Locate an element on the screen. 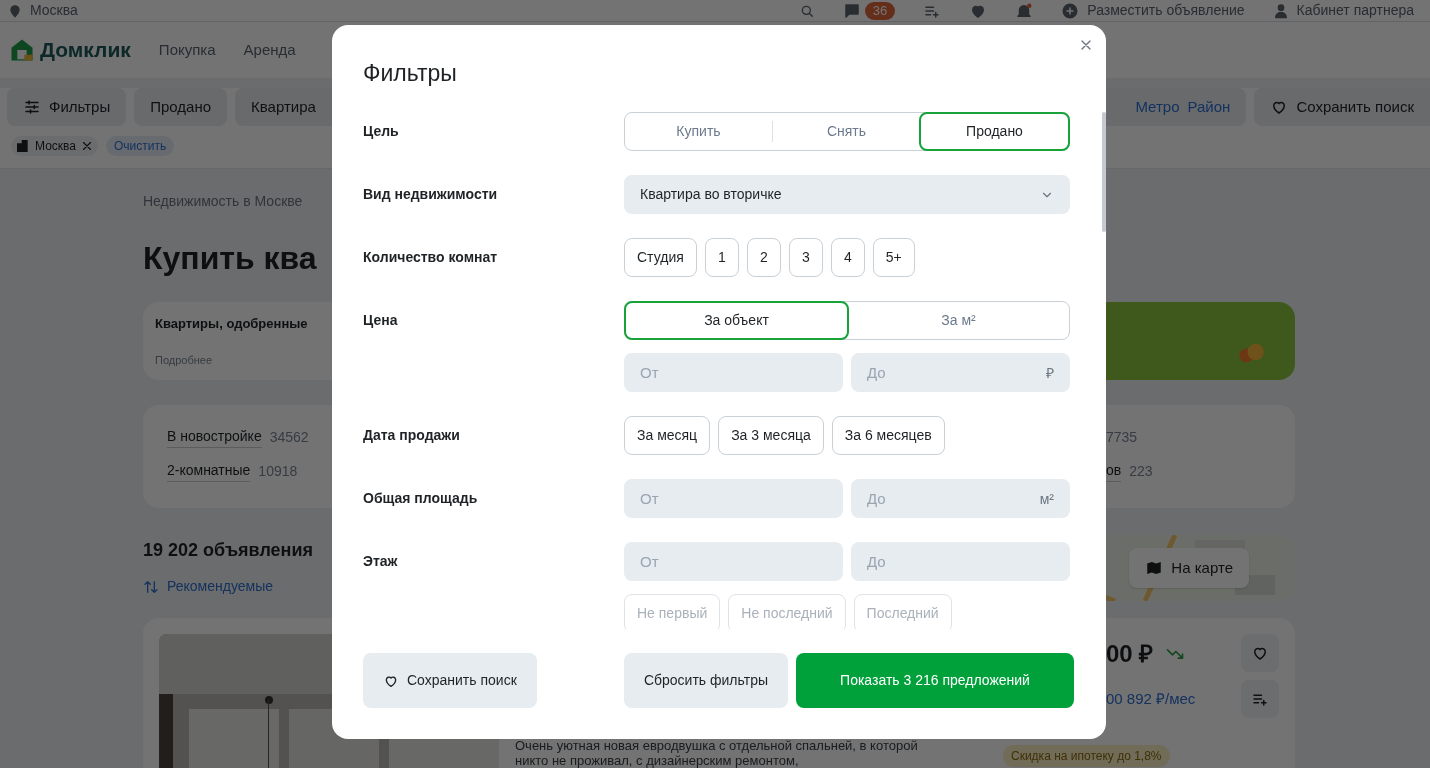 Image resolution: width=1430 pixels, height=768 pixels. metro-link: Метро is located at coordinates (1157, 107).